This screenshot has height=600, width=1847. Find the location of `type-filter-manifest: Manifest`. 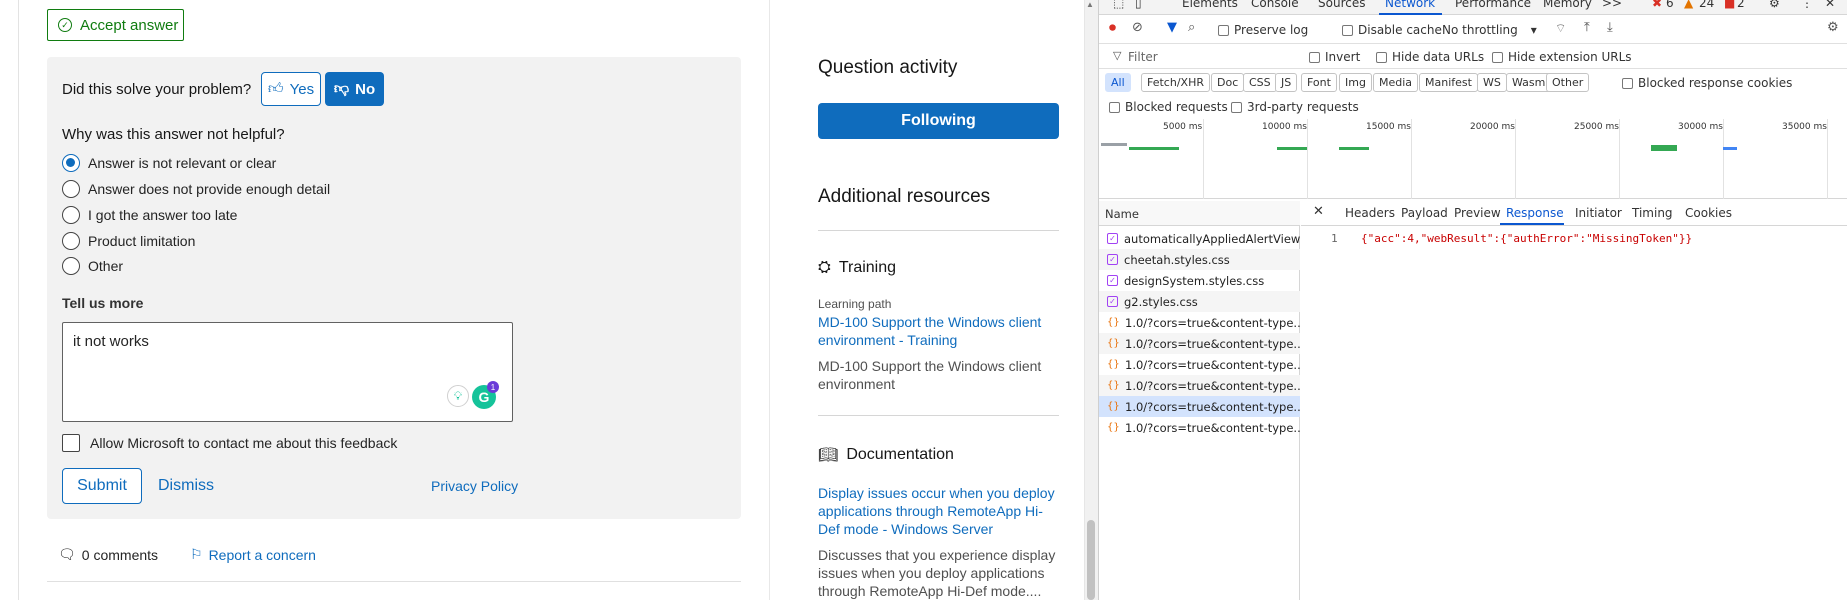

type-filter-manifest: Manifest is located at coordinates (1448, 82).